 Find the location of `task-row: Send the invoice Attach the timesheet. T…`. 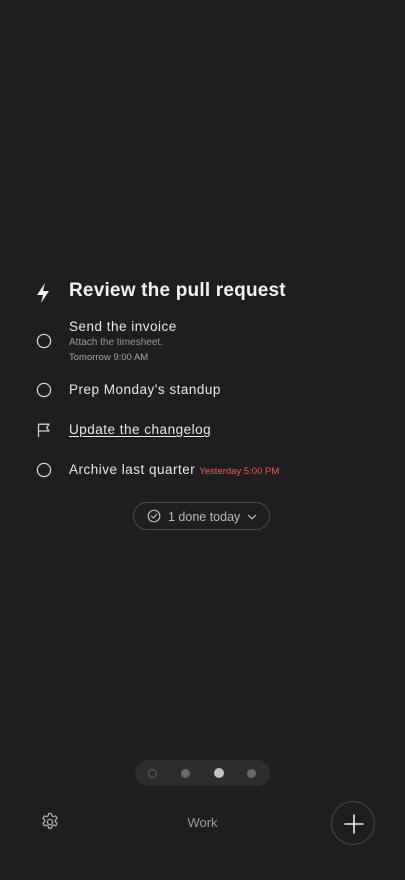

task-row: Send the invoice Attach the timesheet. T… is located at coordinates (202, 342).